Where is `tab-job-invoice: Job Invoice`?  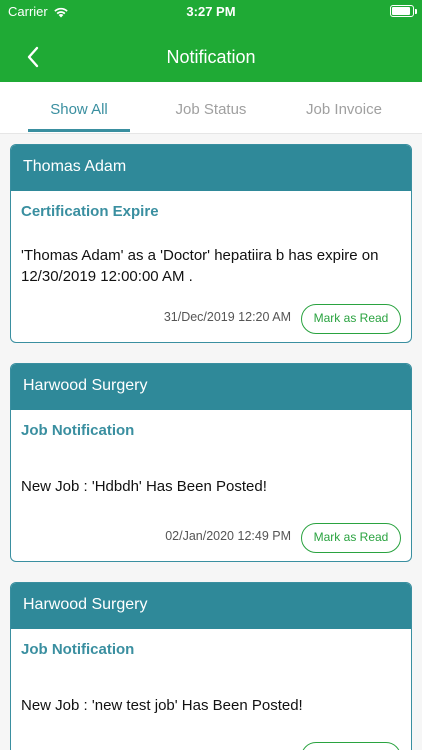 tab-job-invoice: Job Invoice is located at coordinates (344, 108).